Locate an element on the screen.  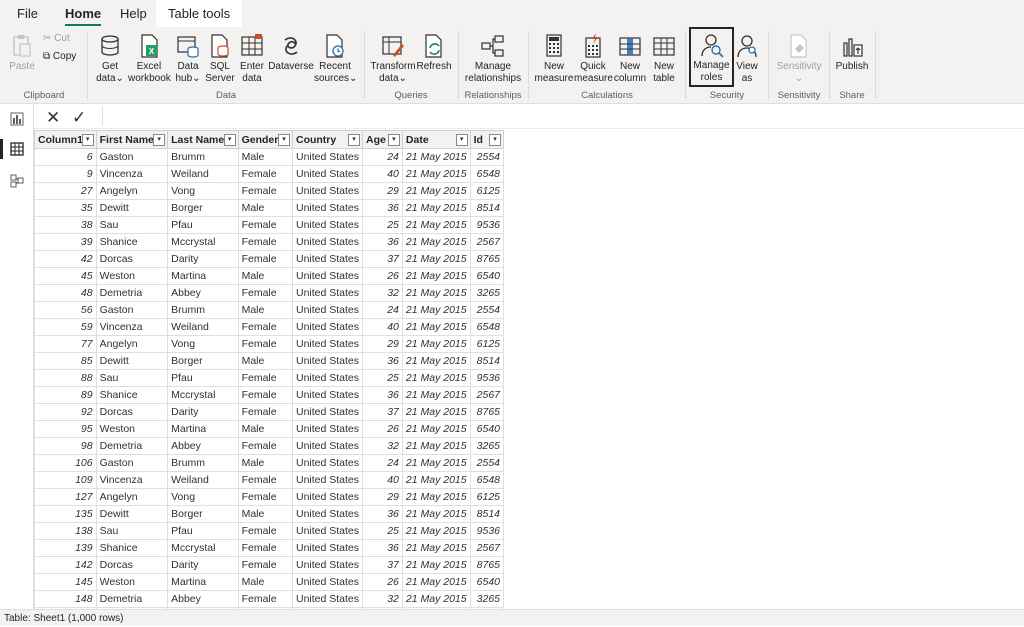
table-cell: Borger is located at coordinates (203, 361).